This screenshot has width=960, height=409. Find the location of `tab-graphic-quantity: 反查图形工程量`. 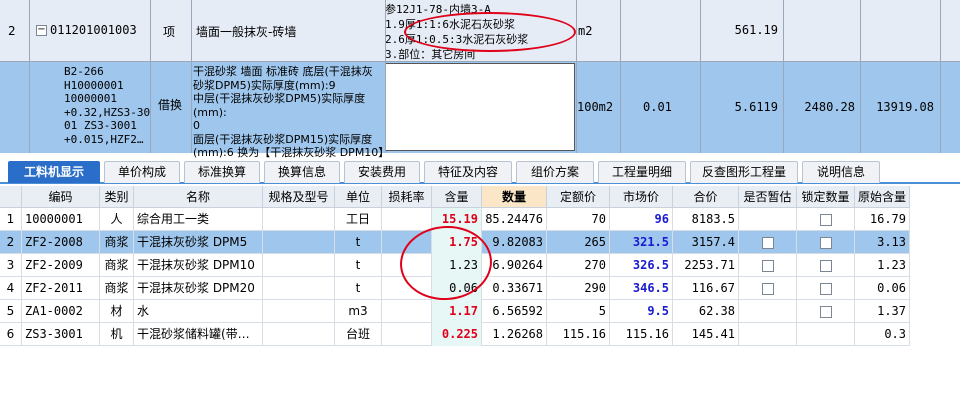

tab-graphic-quantity: 反查图形工程量 is located at coordinates (744, 172).